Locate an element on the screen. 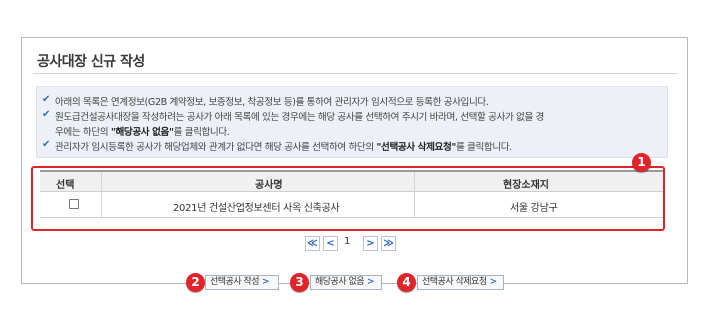  current-page-number: 1 is located at coordinates (347, 241).